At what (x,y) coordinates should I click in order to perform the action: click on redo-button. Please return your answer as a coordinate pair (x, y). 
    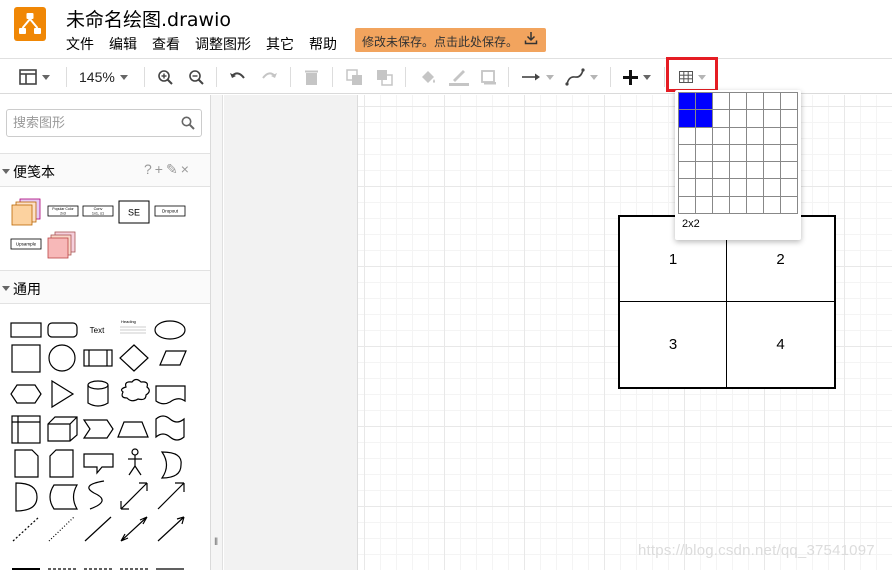
    Looking at the image, I should click on (269, 77).